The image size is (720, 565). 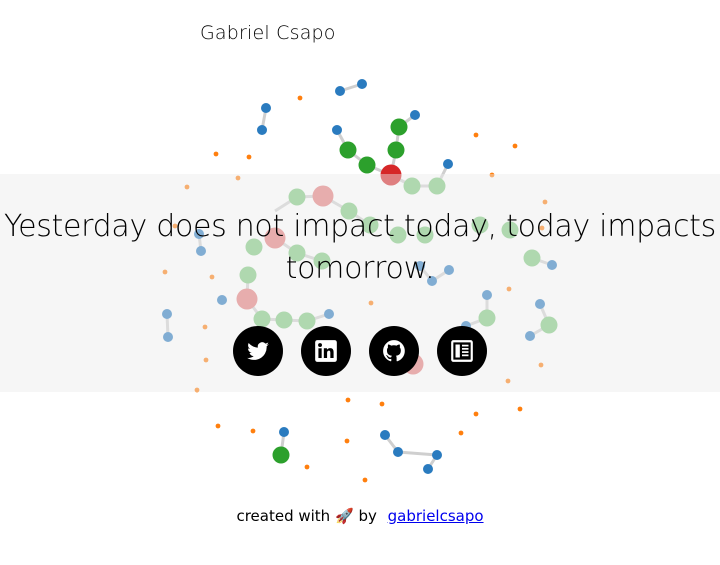 What do you see at coordinates (344, 516) in the screenshot?
I see `rocket-icon: 🚀` at bounding box center [344, 516].